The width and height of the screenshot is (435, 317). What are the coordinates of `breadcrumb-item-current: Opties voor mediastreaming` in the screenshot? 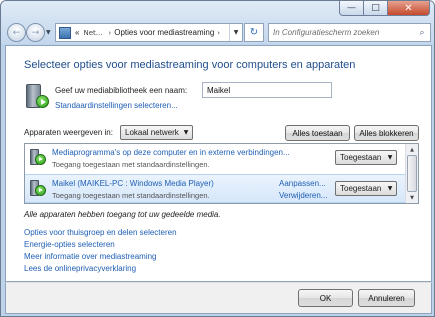 It's located at (164, 32).